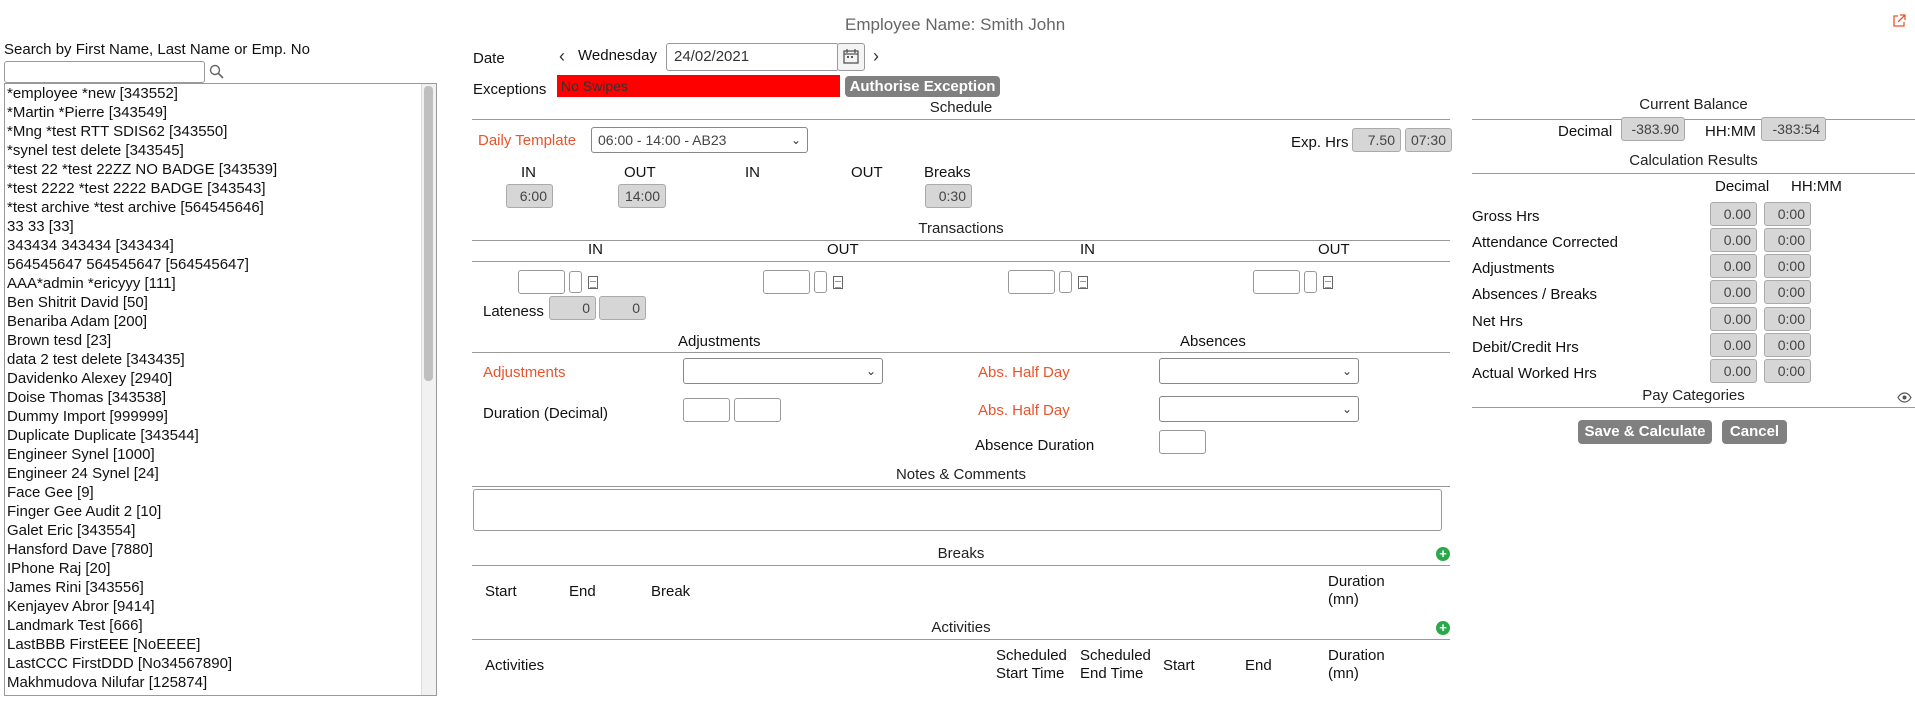  I want to click on lateness-value-a: 0, so click(572, 308).